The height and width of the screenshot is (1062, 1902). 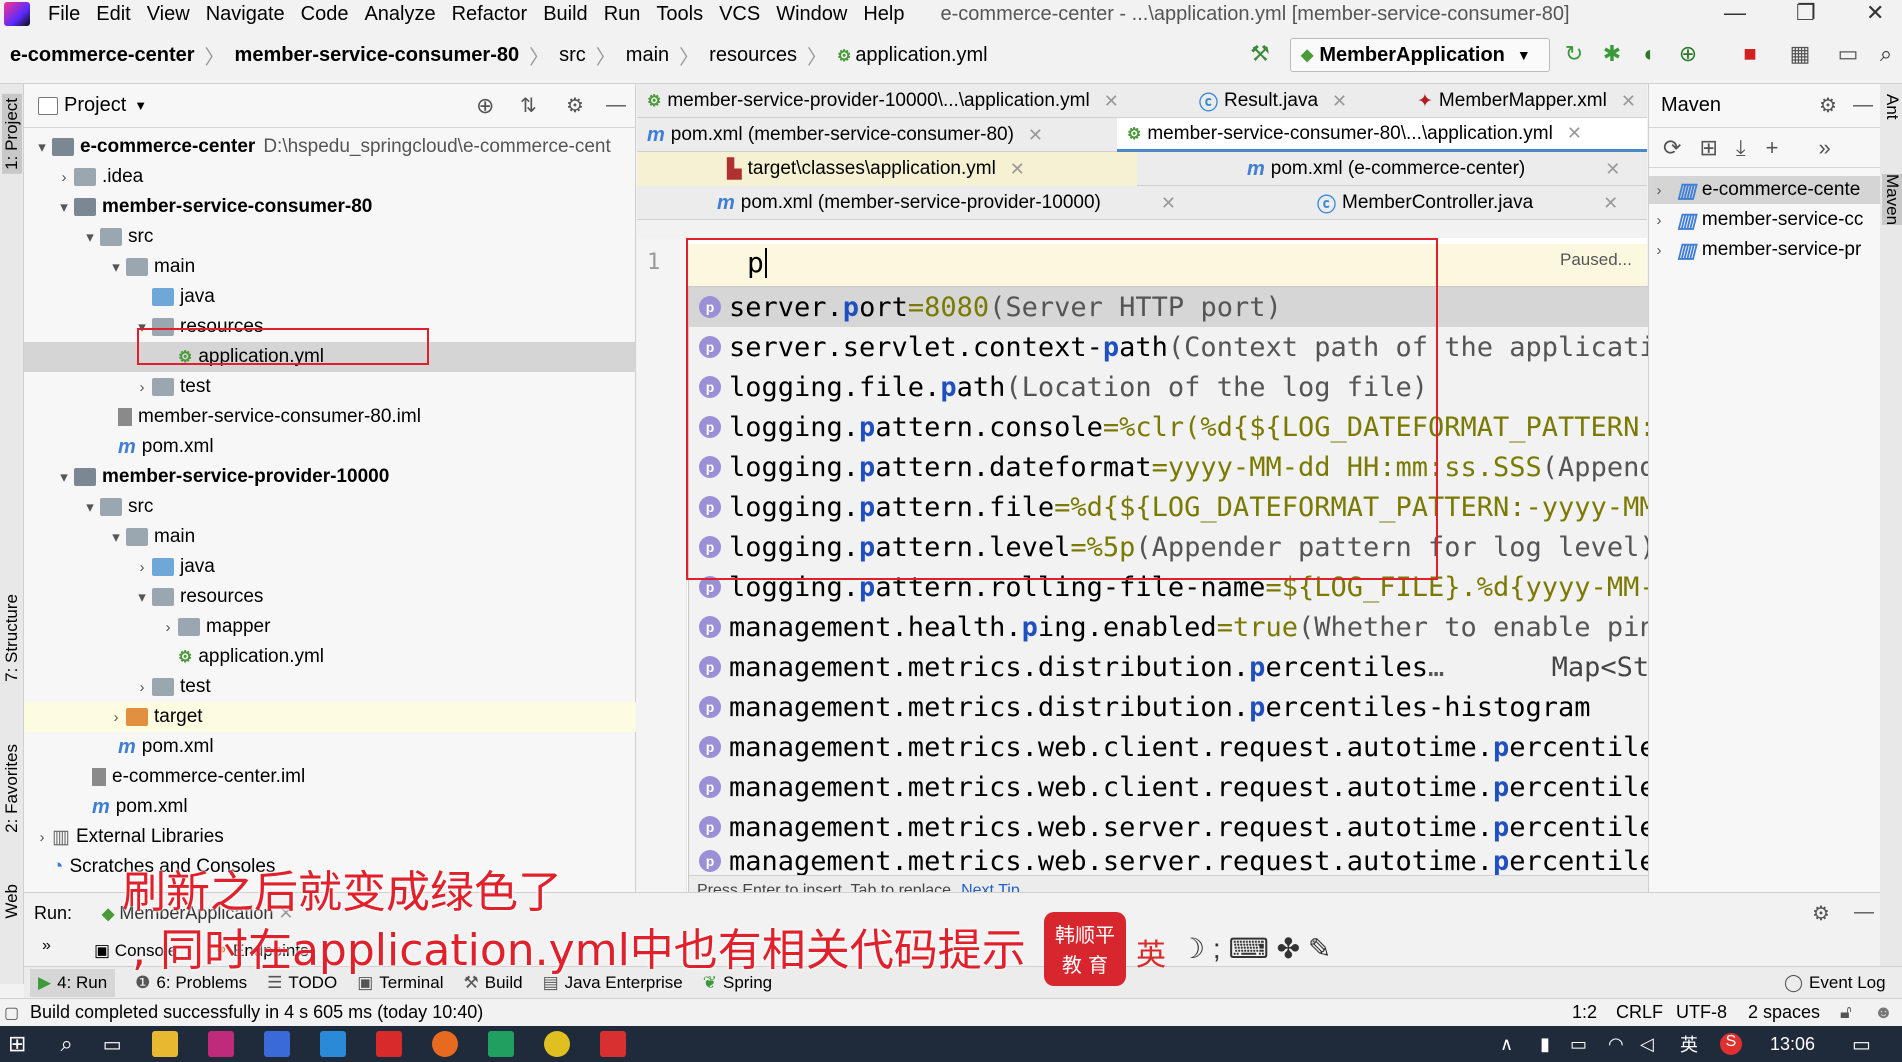 What do you see at coordinates (773, 55) in the screenshot?
I see `breadcrumb-resources: resources 〉` at bounding box center [773, 55].